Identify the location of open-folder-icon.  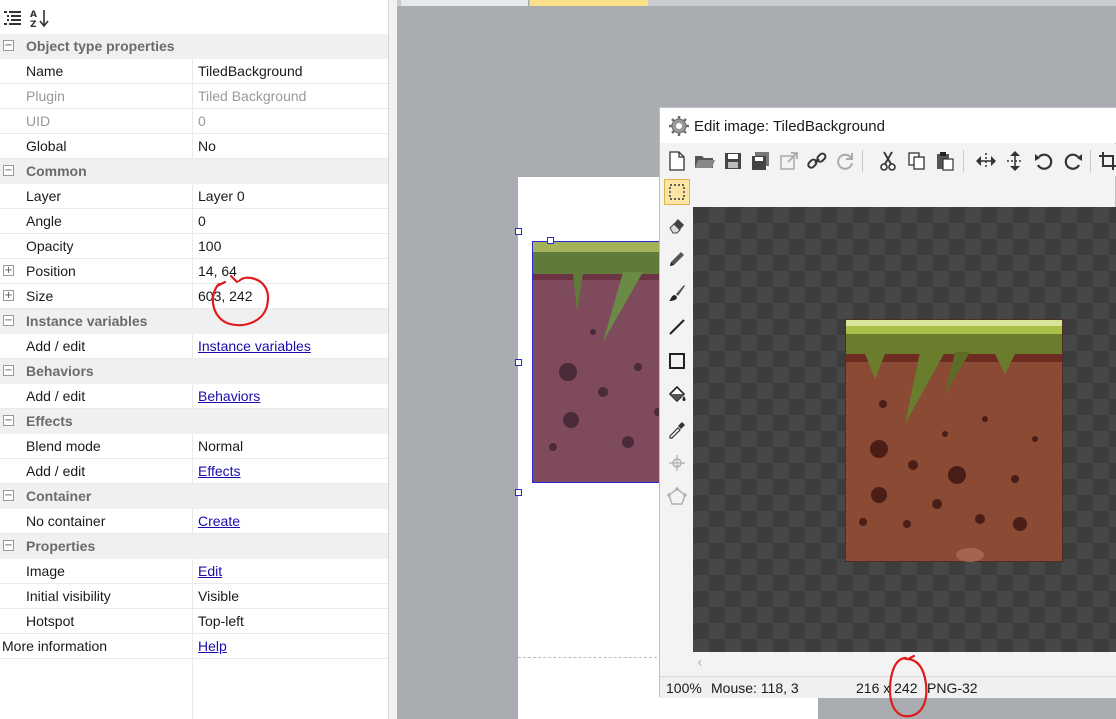
(705, 161).